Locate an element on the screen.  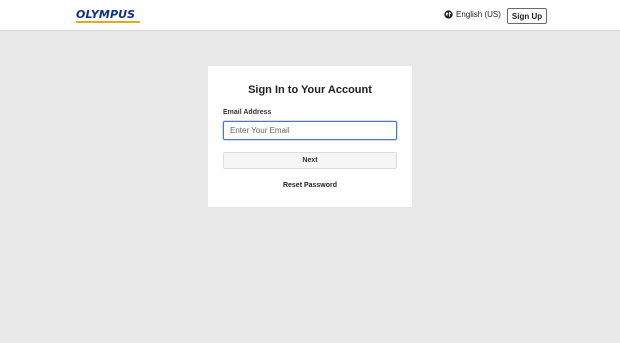
sign-up-button: Sign Up is located at coordinates (527, 16).